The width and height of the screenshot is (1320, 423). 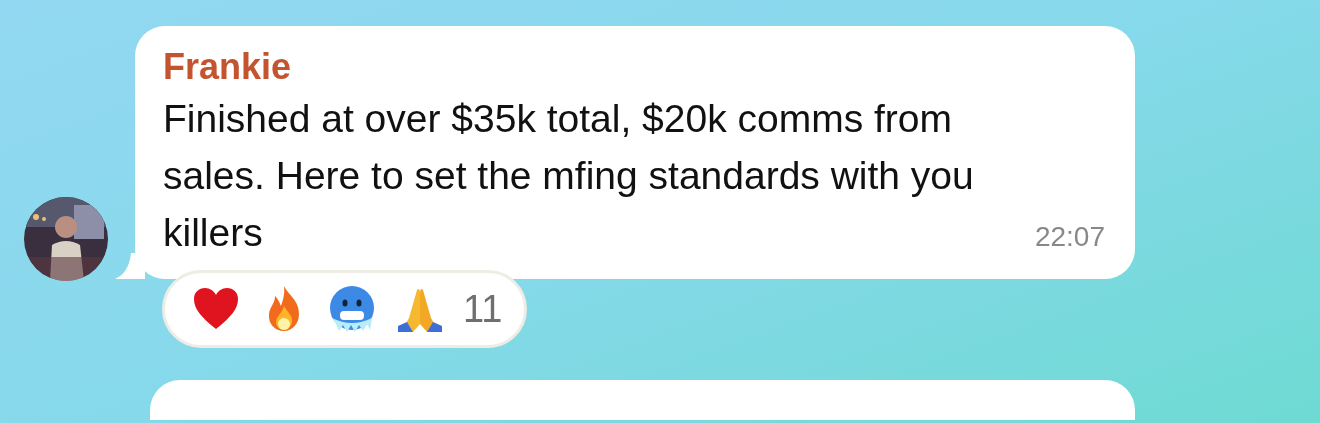 What do you see at coordinates (352, 309) in the screenshot?
I see `cold-face-icon` at bounding box center [352, 309].